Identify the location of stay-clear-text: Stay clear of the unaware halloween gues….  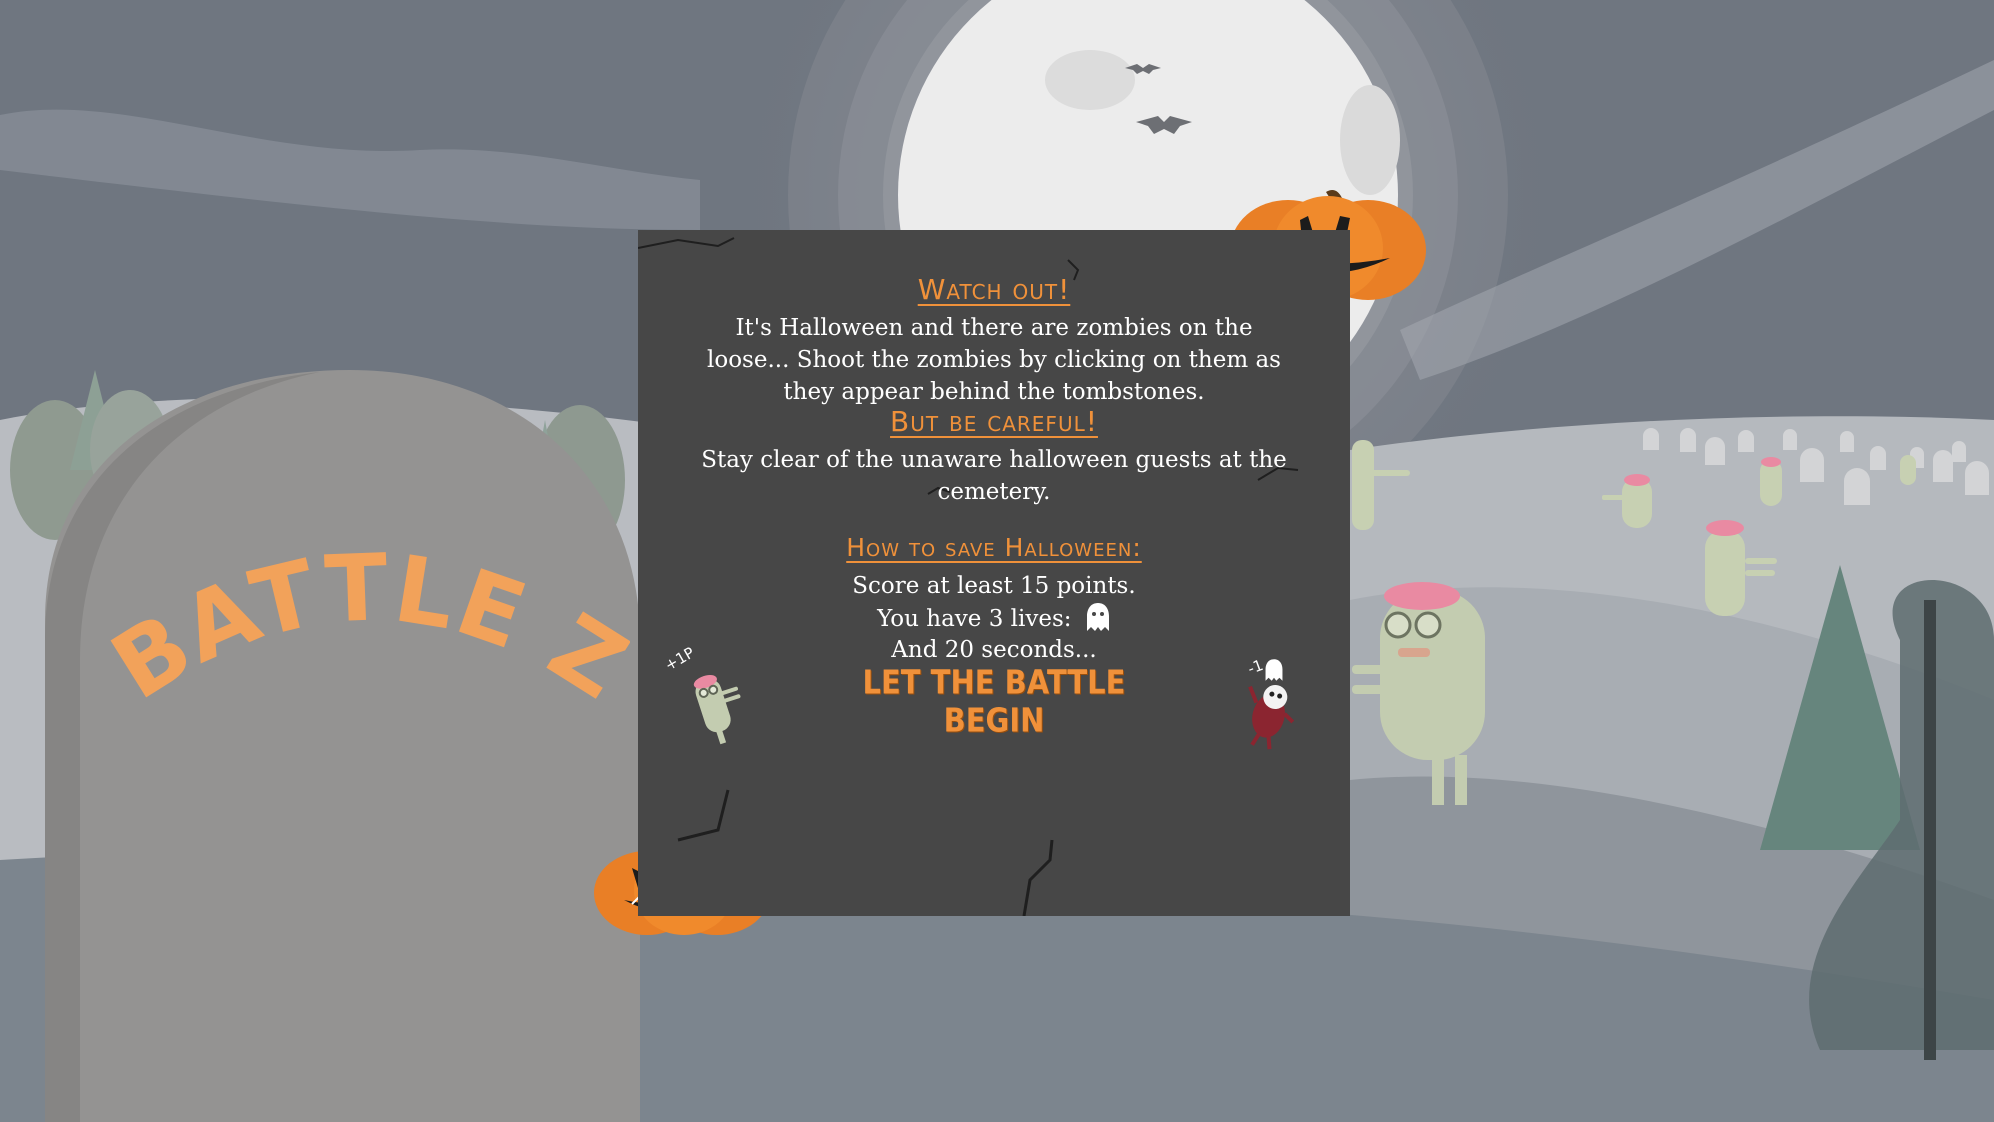
(994, 476).